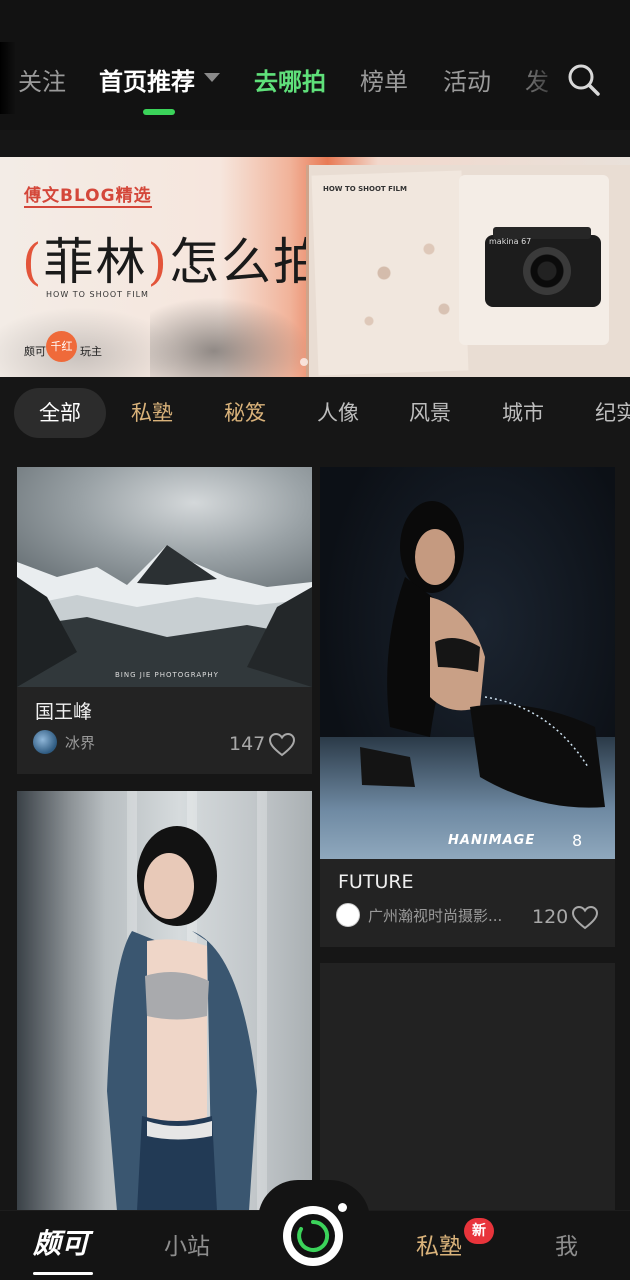 This screenshot has height=1280, width=630. What do you see at coordinates (245, 413) in the screenshot?
I see `chip-secrets: 秘笈` at bounding box center [245, 413].